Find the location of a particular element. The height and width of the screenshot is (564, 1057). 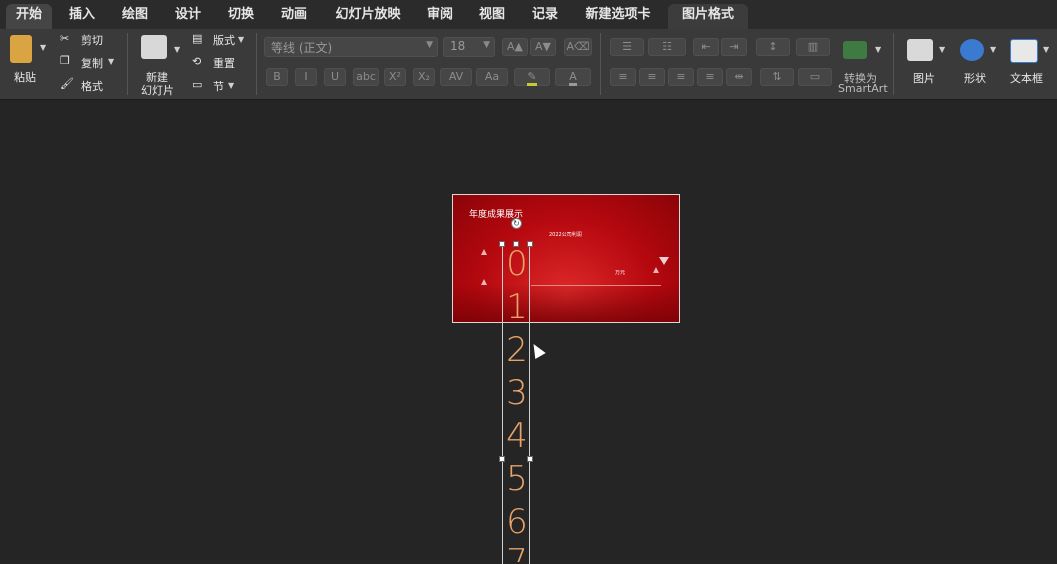

tab-new-tab: 新建选项卡 is located at coordinates (618, 16).